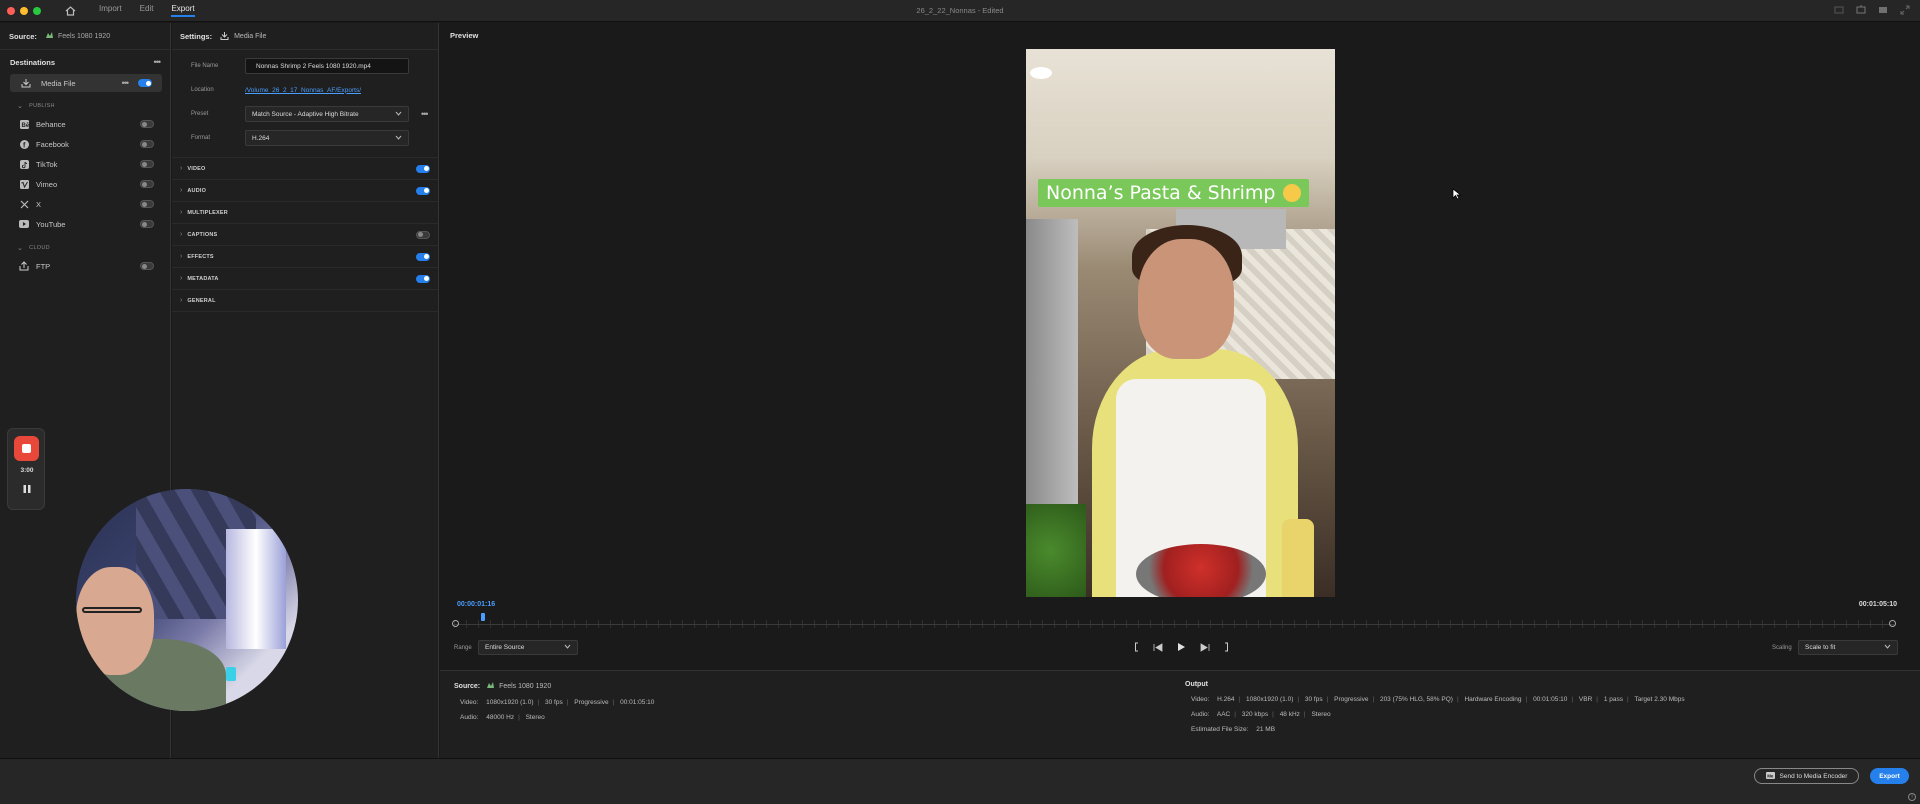 The image size is (1920, 804). Describe the element at coordinates (147, 10) in the screenshot. I see `menu-edit: Edit` at that location.